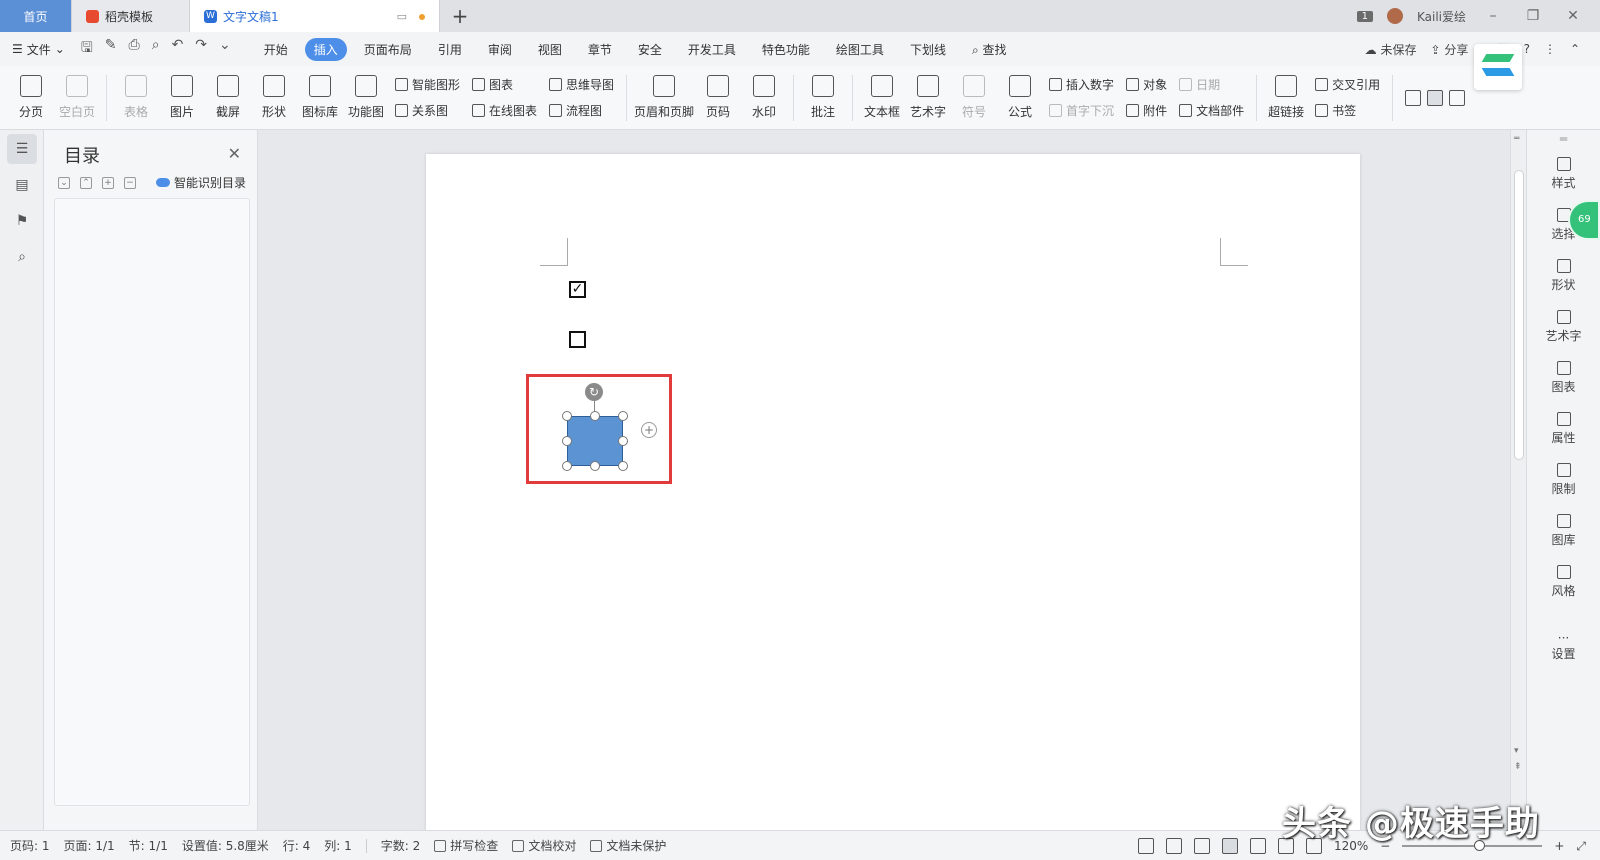 The height and width of the screenshot is (860, 1600). I want to click on scroll-thumb, so click(1519, 315).